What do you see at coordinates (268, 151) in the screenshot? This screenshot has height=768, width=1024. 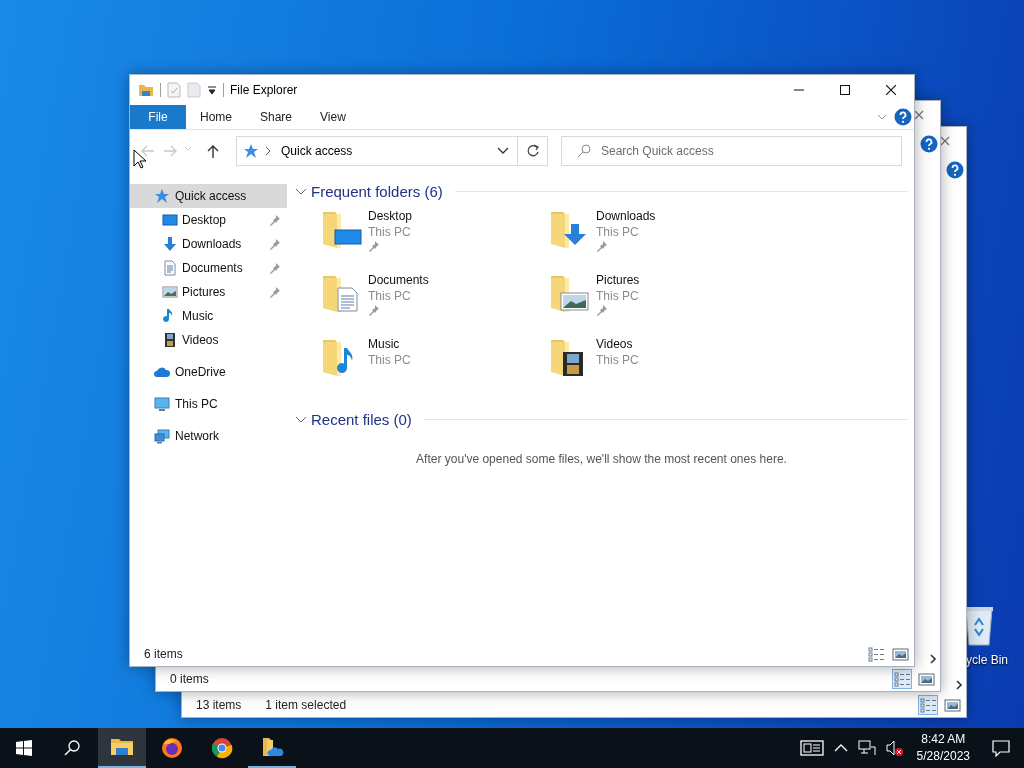 I see `chevron-icon` at bounding box center [268, 151].